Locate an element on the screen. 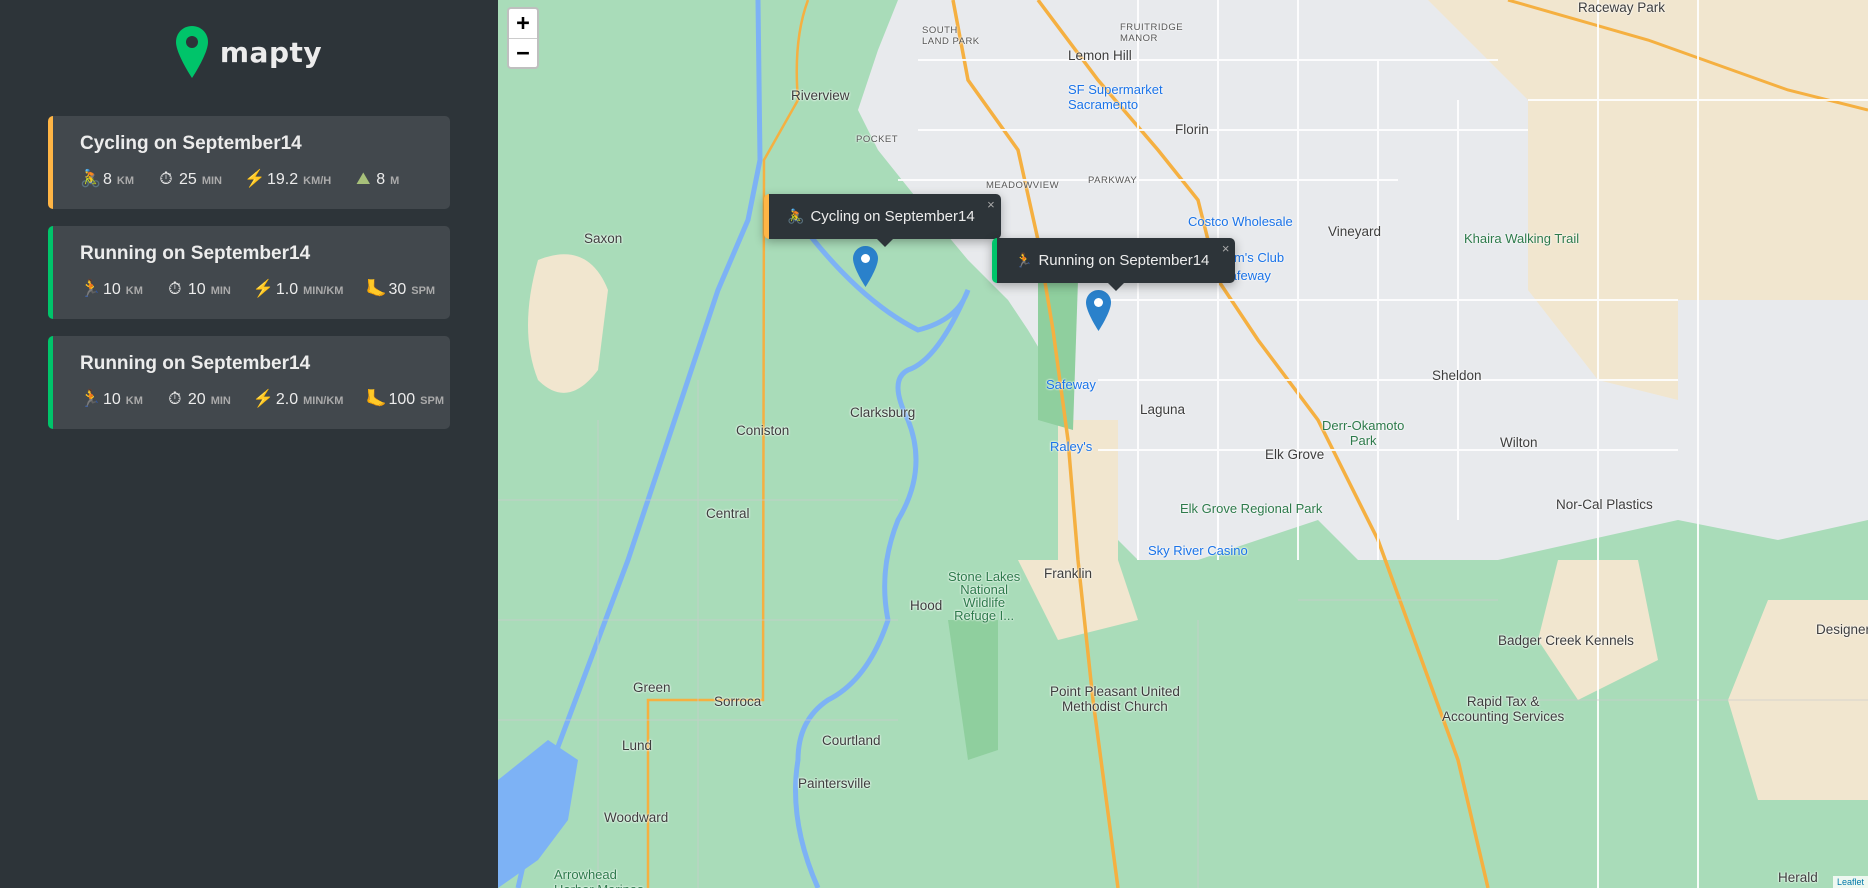  workout-detail-value: 19.2 is located at coordinates (282, 179).